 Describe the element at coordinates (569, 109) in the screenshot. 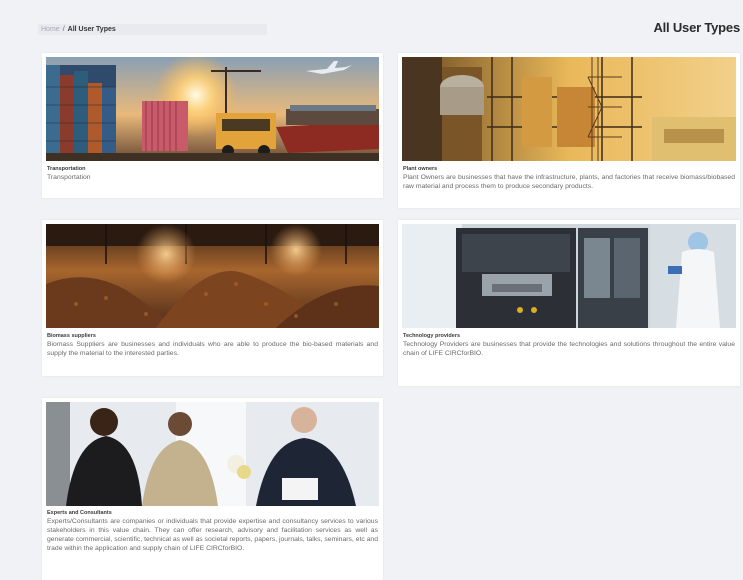

I see `plant-owners-image` at that location.